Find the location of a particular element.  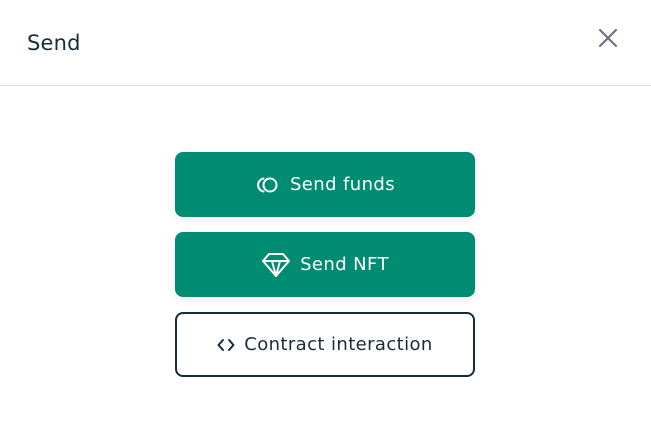

send-nft-label: Send NFT is located at coordinates (344, 264).